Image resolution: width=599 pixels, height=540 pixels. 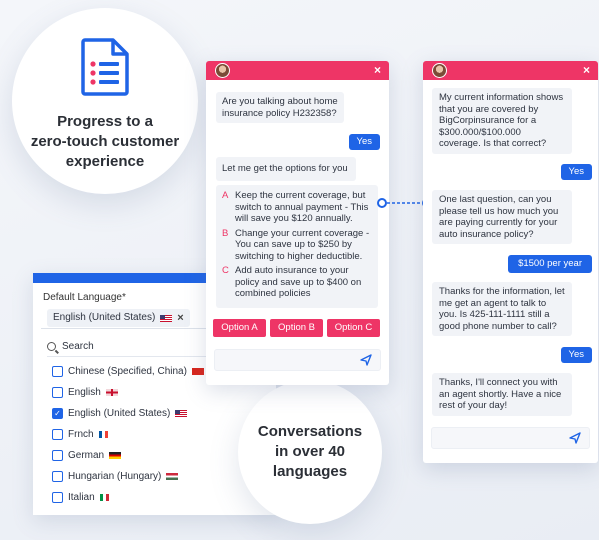 I want to click on search-icon, so click(x=51, y=346).